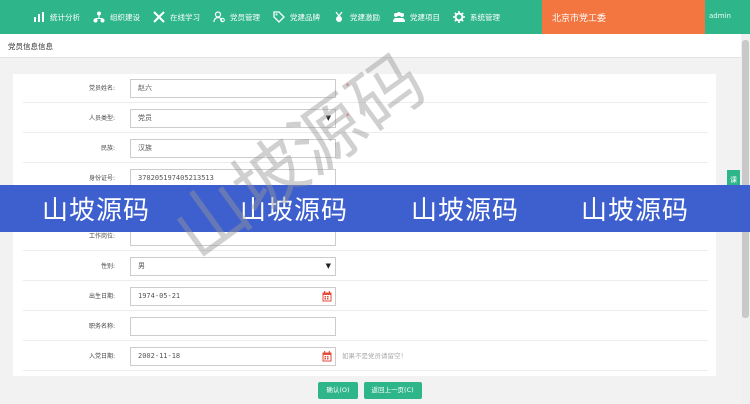 The image size is (750, 404). What do you see at coordinates (145, 118) in the screenshot?
I see `select-value: 党员` at bounding box center [145, 118].